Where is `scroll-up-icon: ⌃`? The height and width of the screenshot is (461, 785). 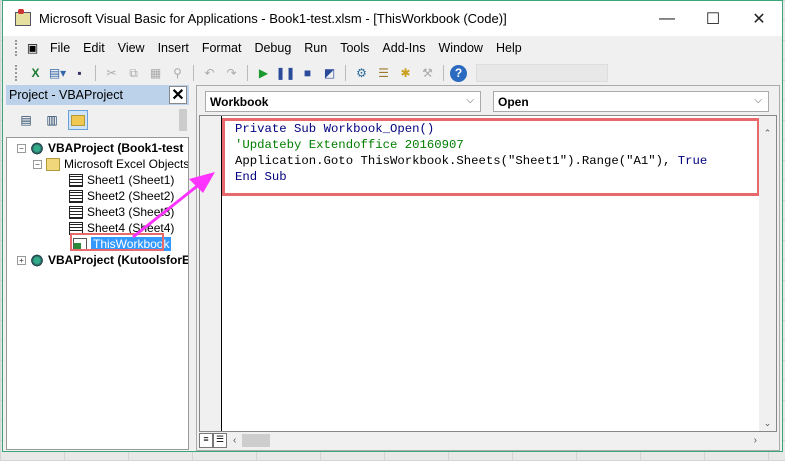
scroll-up-icon: ⌃ is located at coordinates (767, 134).